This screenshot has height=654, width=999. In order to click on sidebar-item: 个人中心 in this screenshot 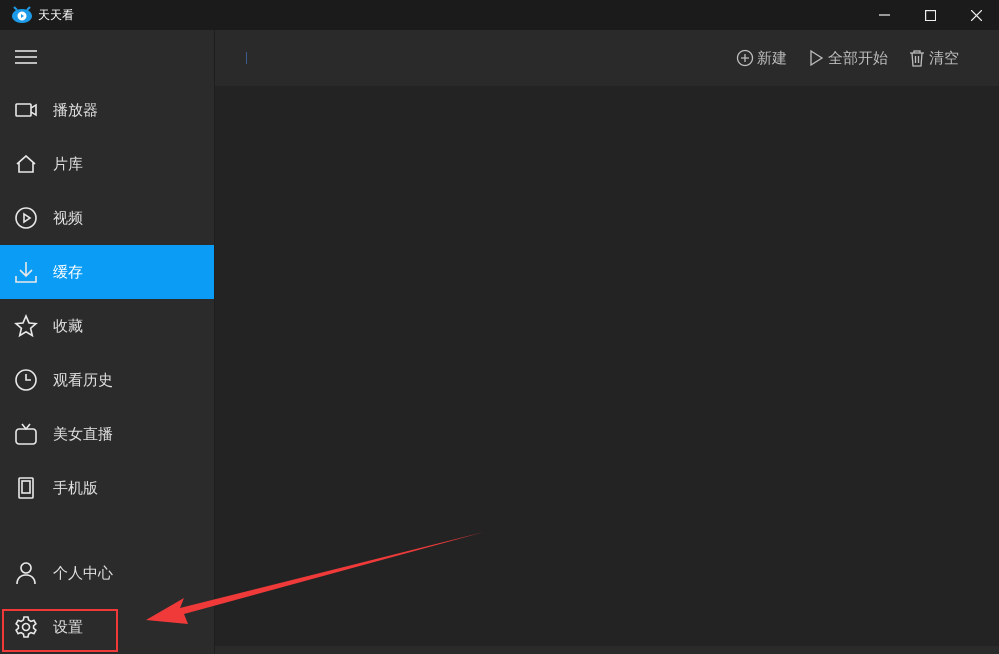, I will do `click(107, 573)`.